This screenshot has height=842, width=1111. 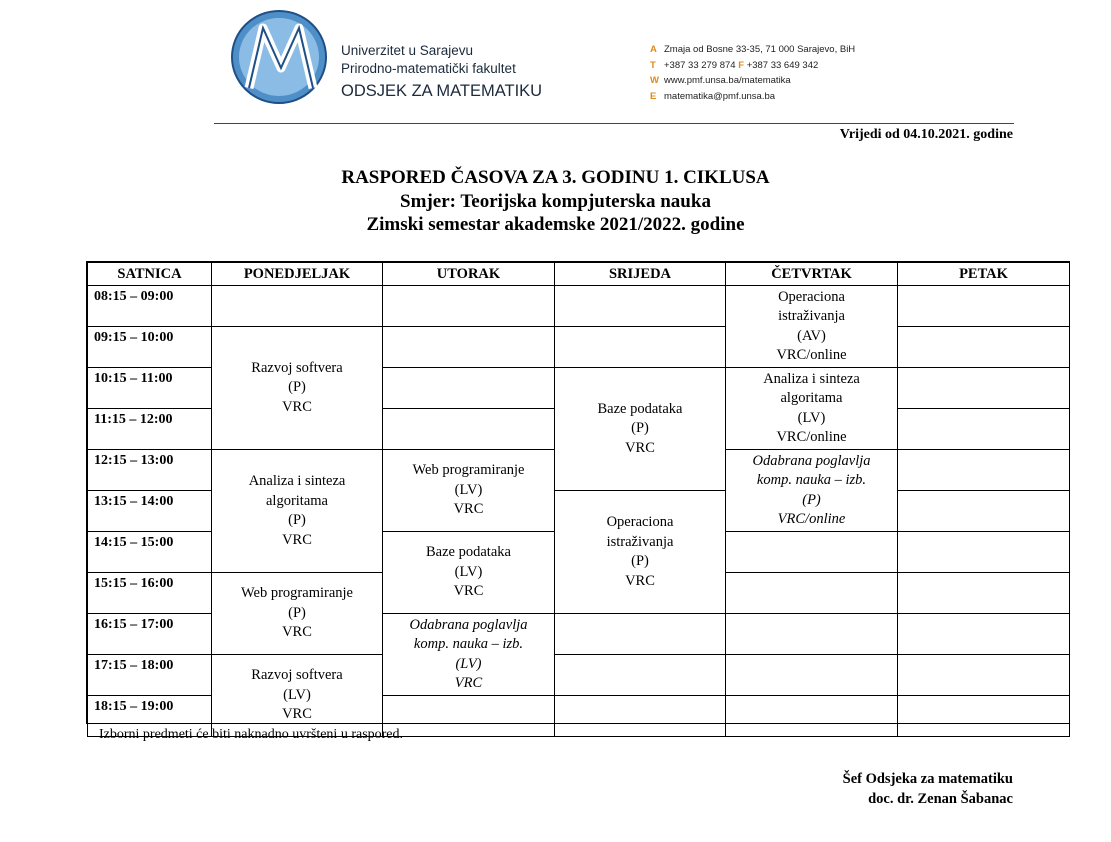 What do you see at coordinates (555, 177) in the screenshot?
I see `title-line-1: RASPORED ČASOVA ZA 3. GODINU 1. CIKLUSA` at bounding box center [555, 177].